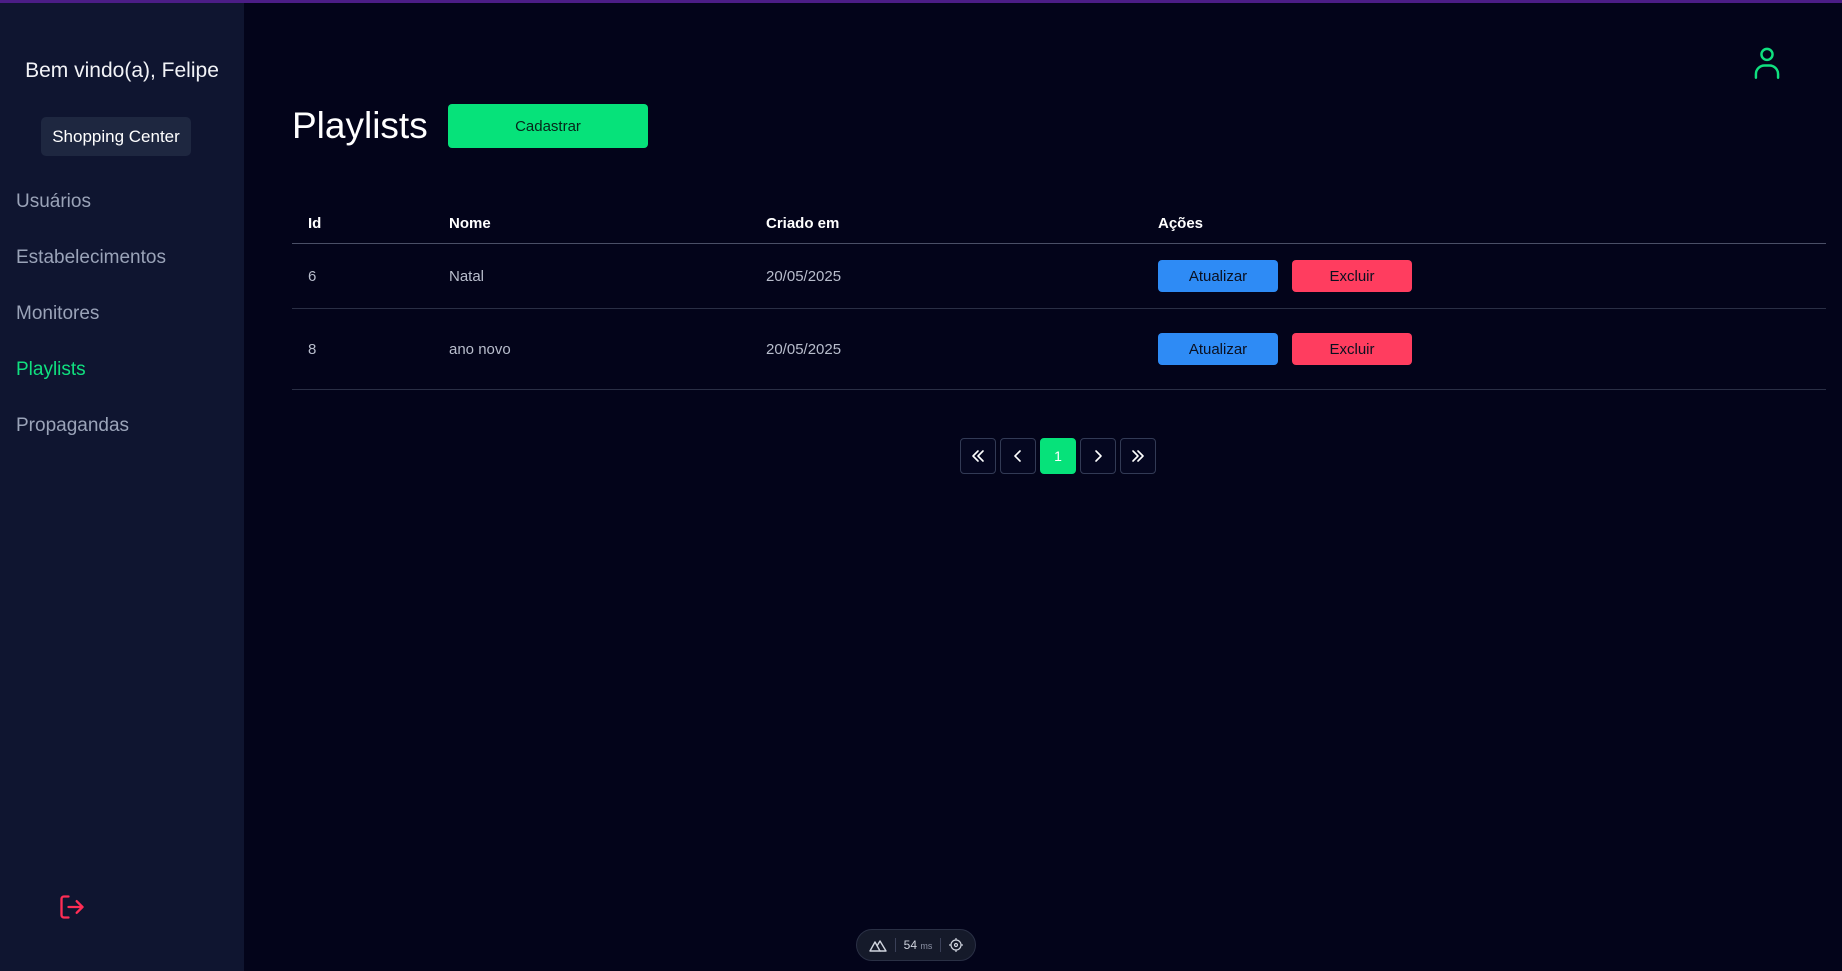  Describe the element at coordinates (548, 126) in the screenshot. I see `create-button: Cadastrar` at that location.